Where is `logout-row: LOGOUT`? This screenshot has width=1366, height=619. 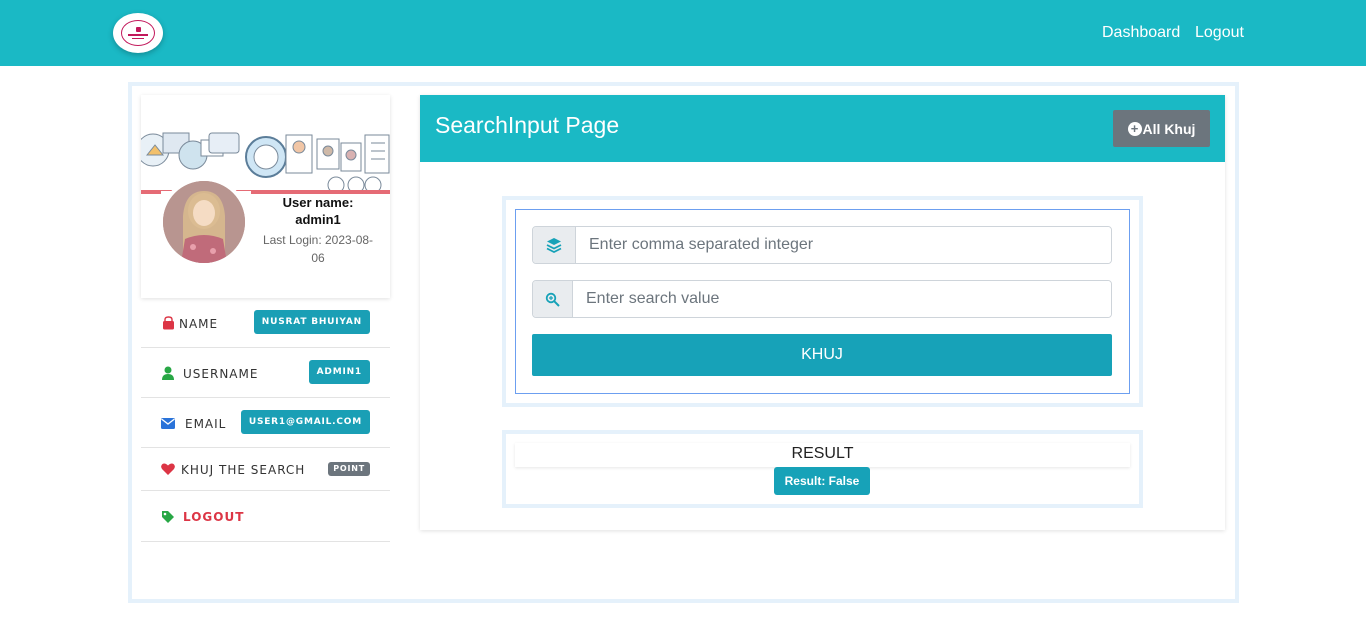 logout-row: LOGOUT is located at coordinates (265, 516).